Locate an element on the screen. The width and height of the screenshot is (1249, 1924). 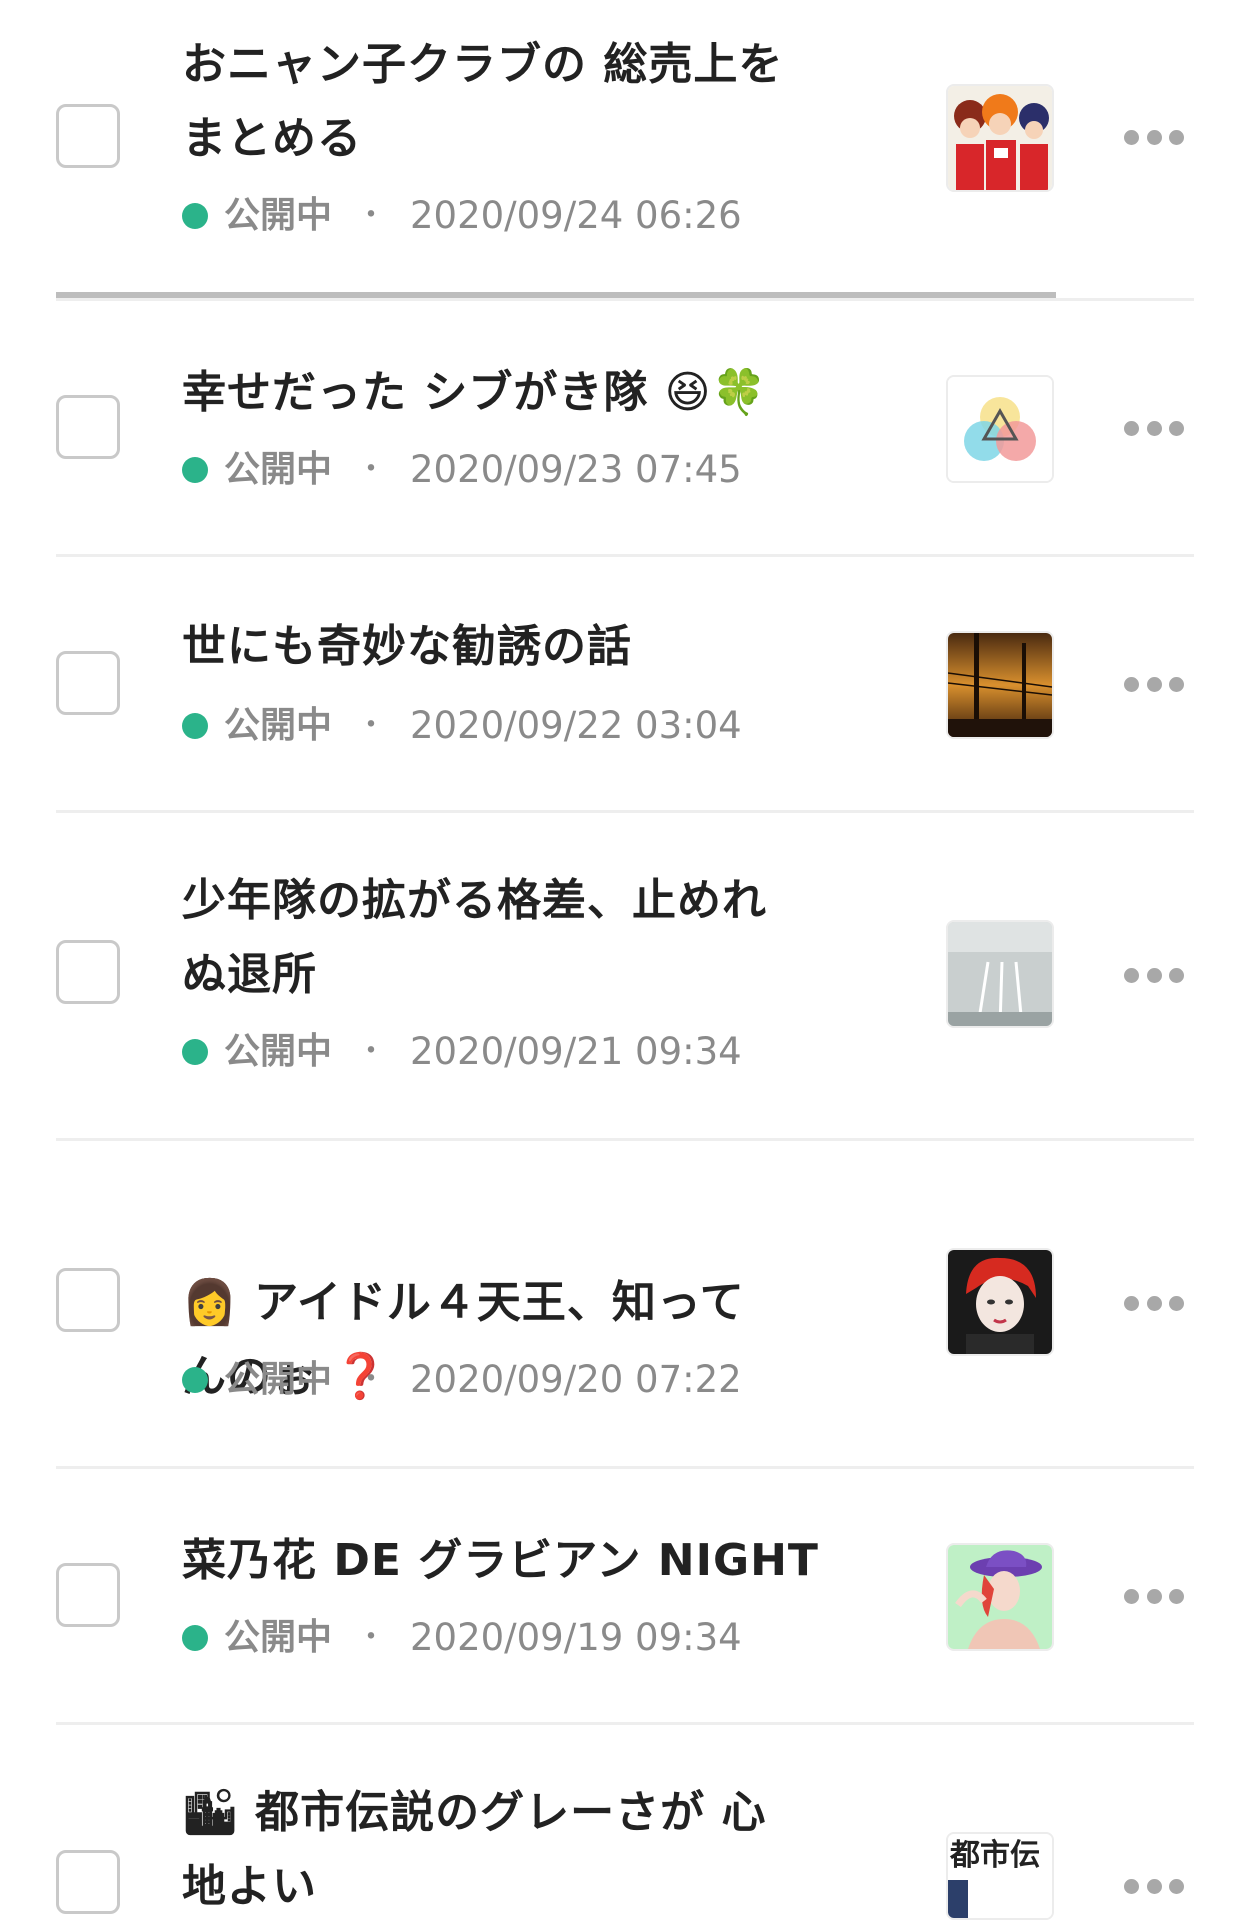
published-date: 2020/09/23 07:45 is located at coordinates (576, 469).